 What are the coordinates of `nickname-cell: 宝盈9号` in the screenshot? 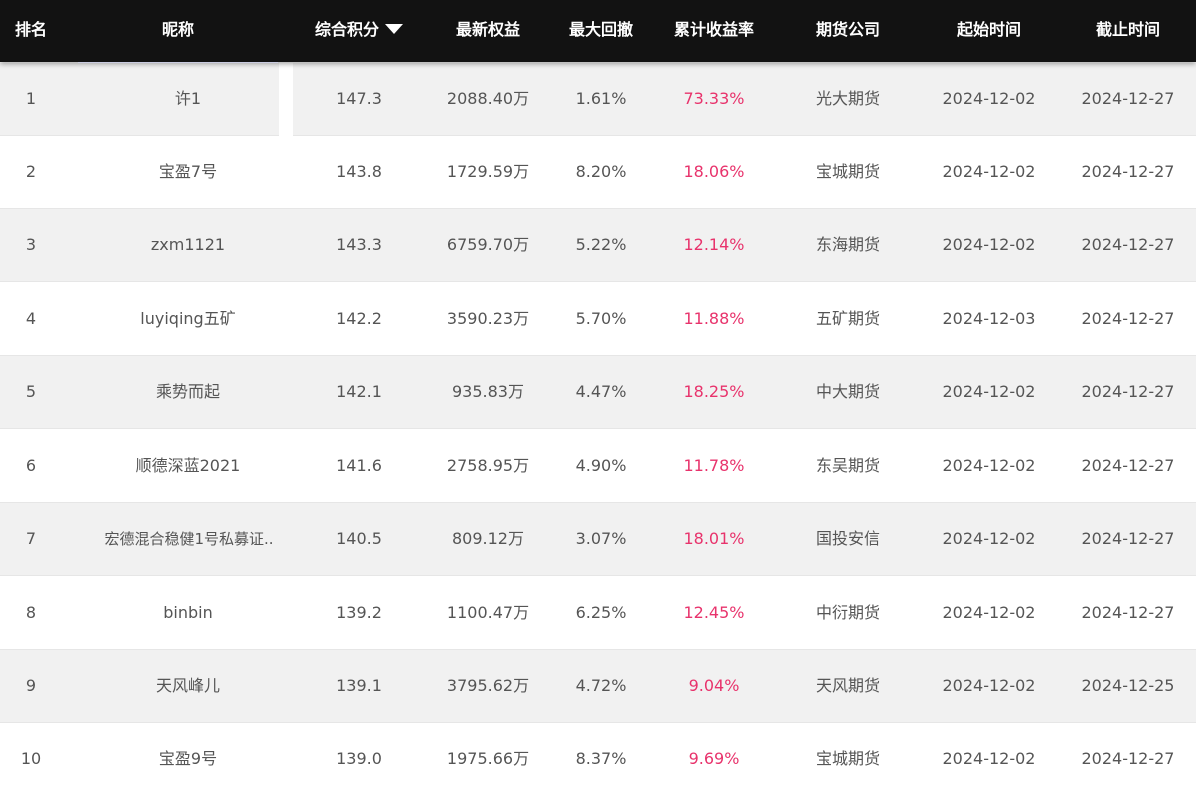 It's located at (188, 758).